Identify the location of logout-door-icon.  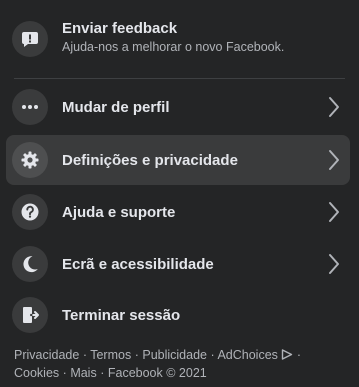
(30, 315).